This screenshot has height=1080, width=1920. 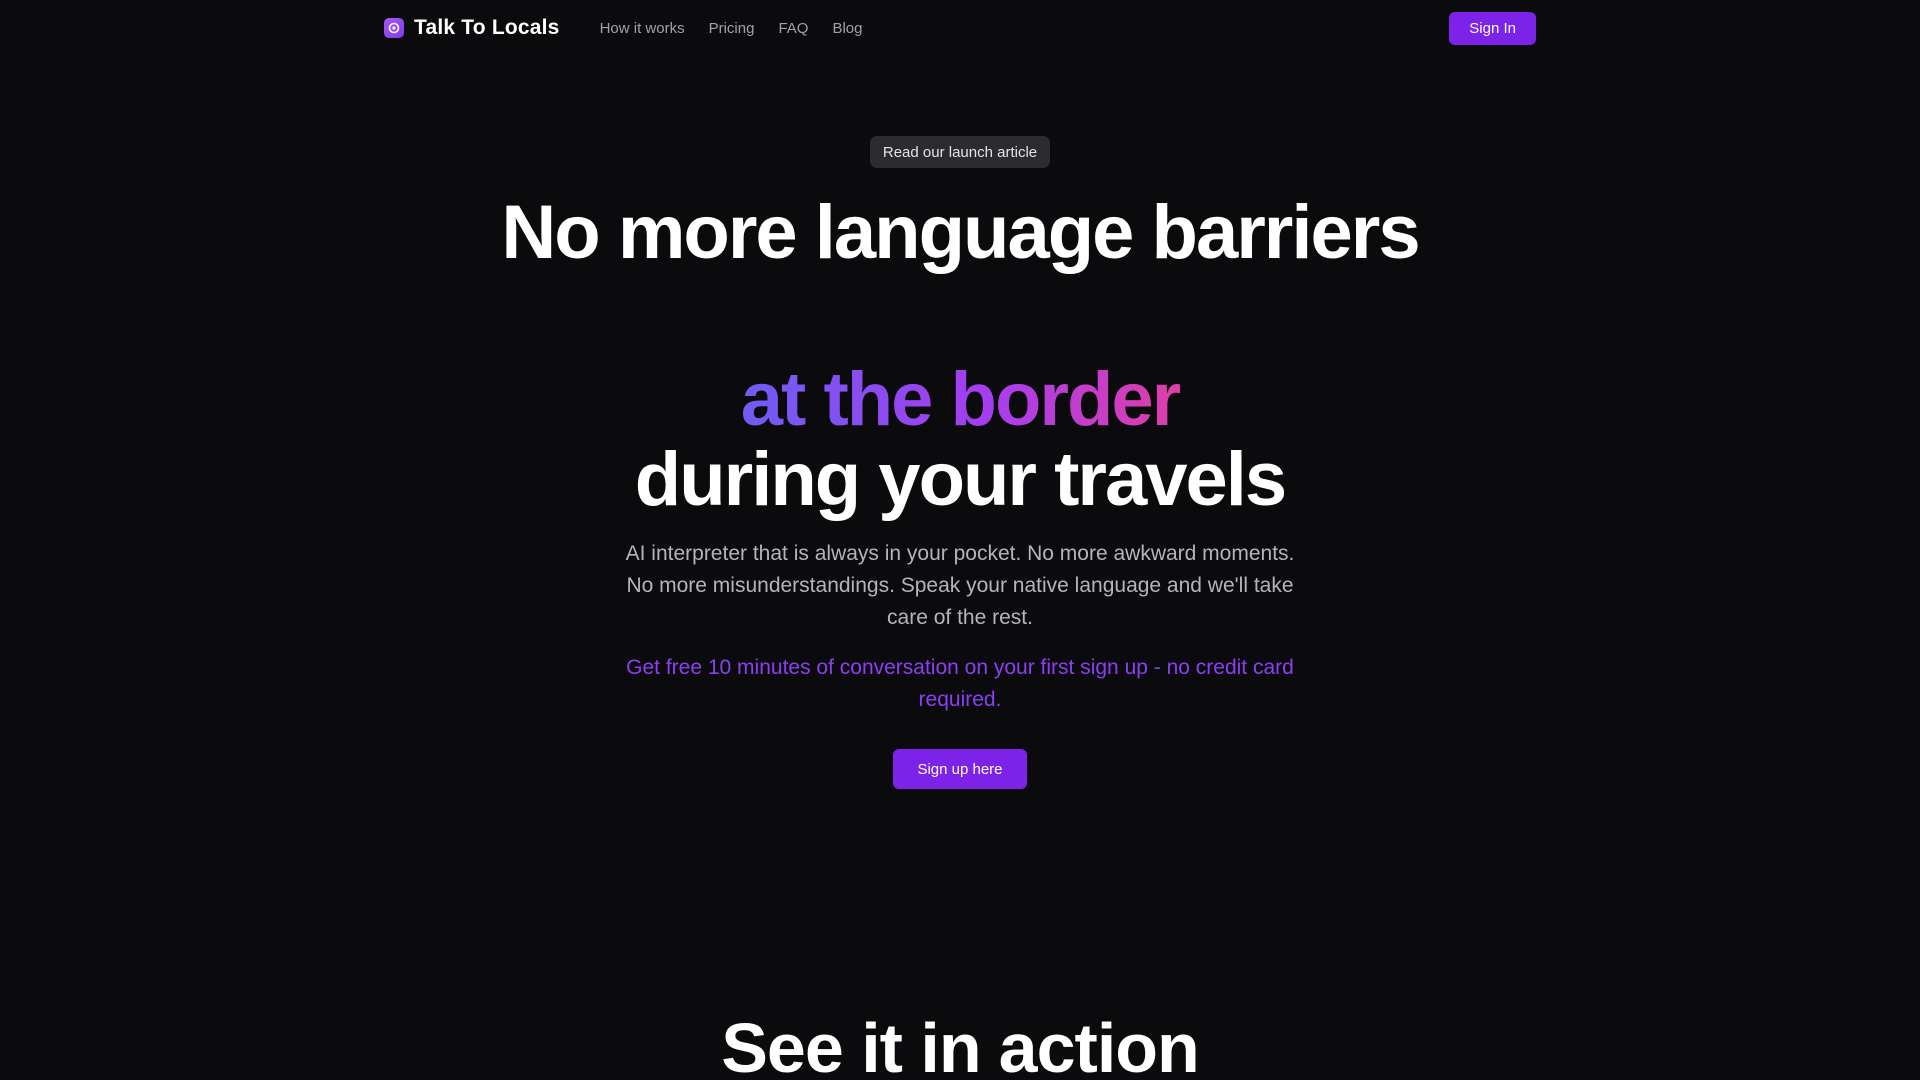 What do you see at coordinates (851, 1044) in the screenshot?
I see `section-title-prefix: See it in` at bounding box center [851, 1044].